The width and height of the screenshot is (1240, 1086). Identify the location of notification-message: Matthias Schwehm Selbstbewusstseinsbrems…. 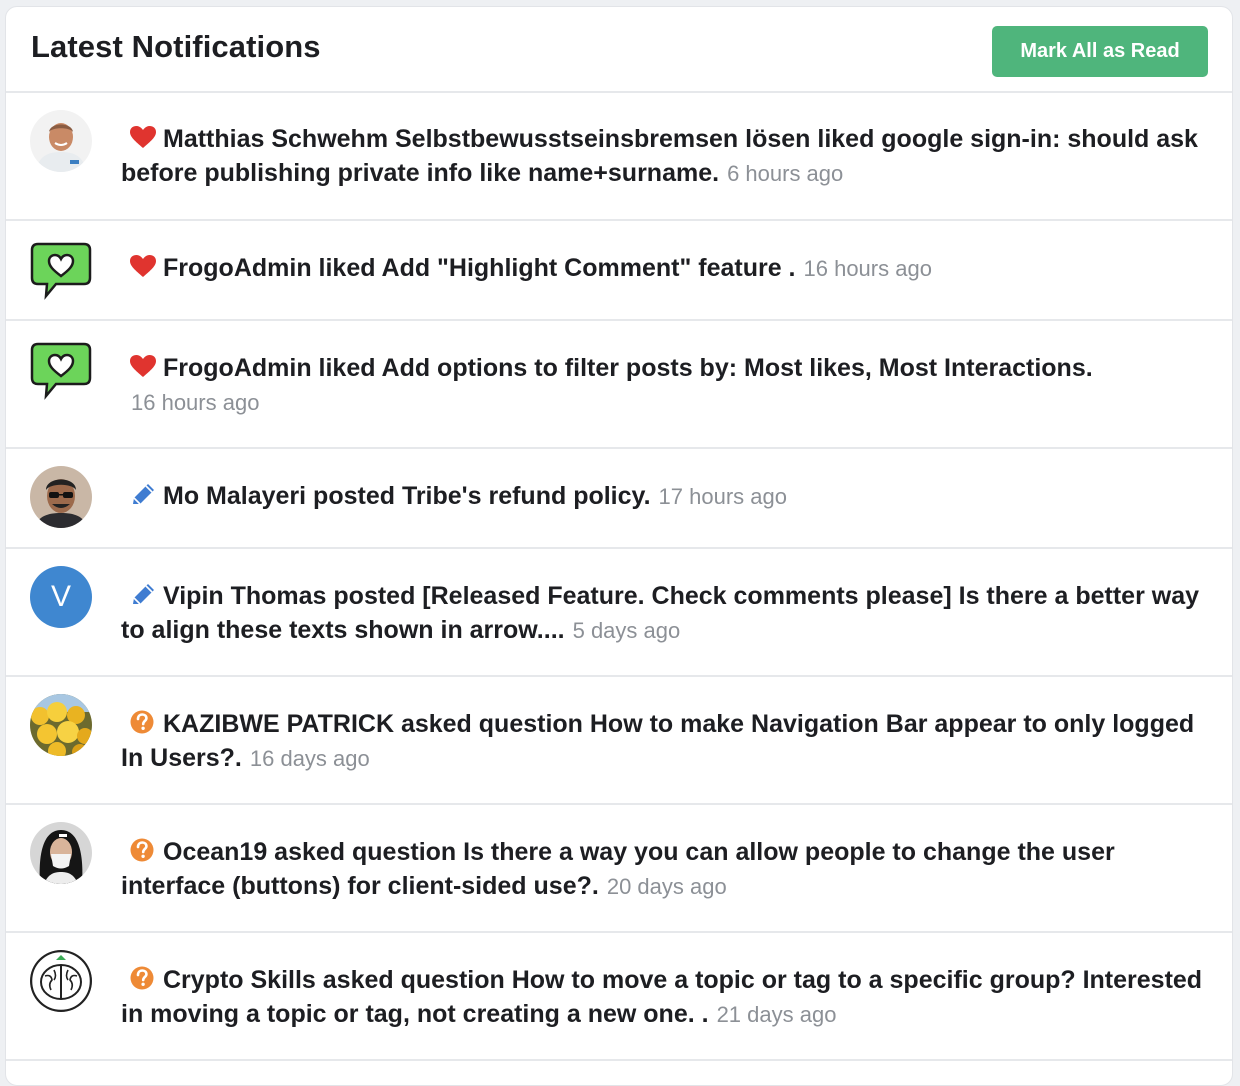
(659, 156).